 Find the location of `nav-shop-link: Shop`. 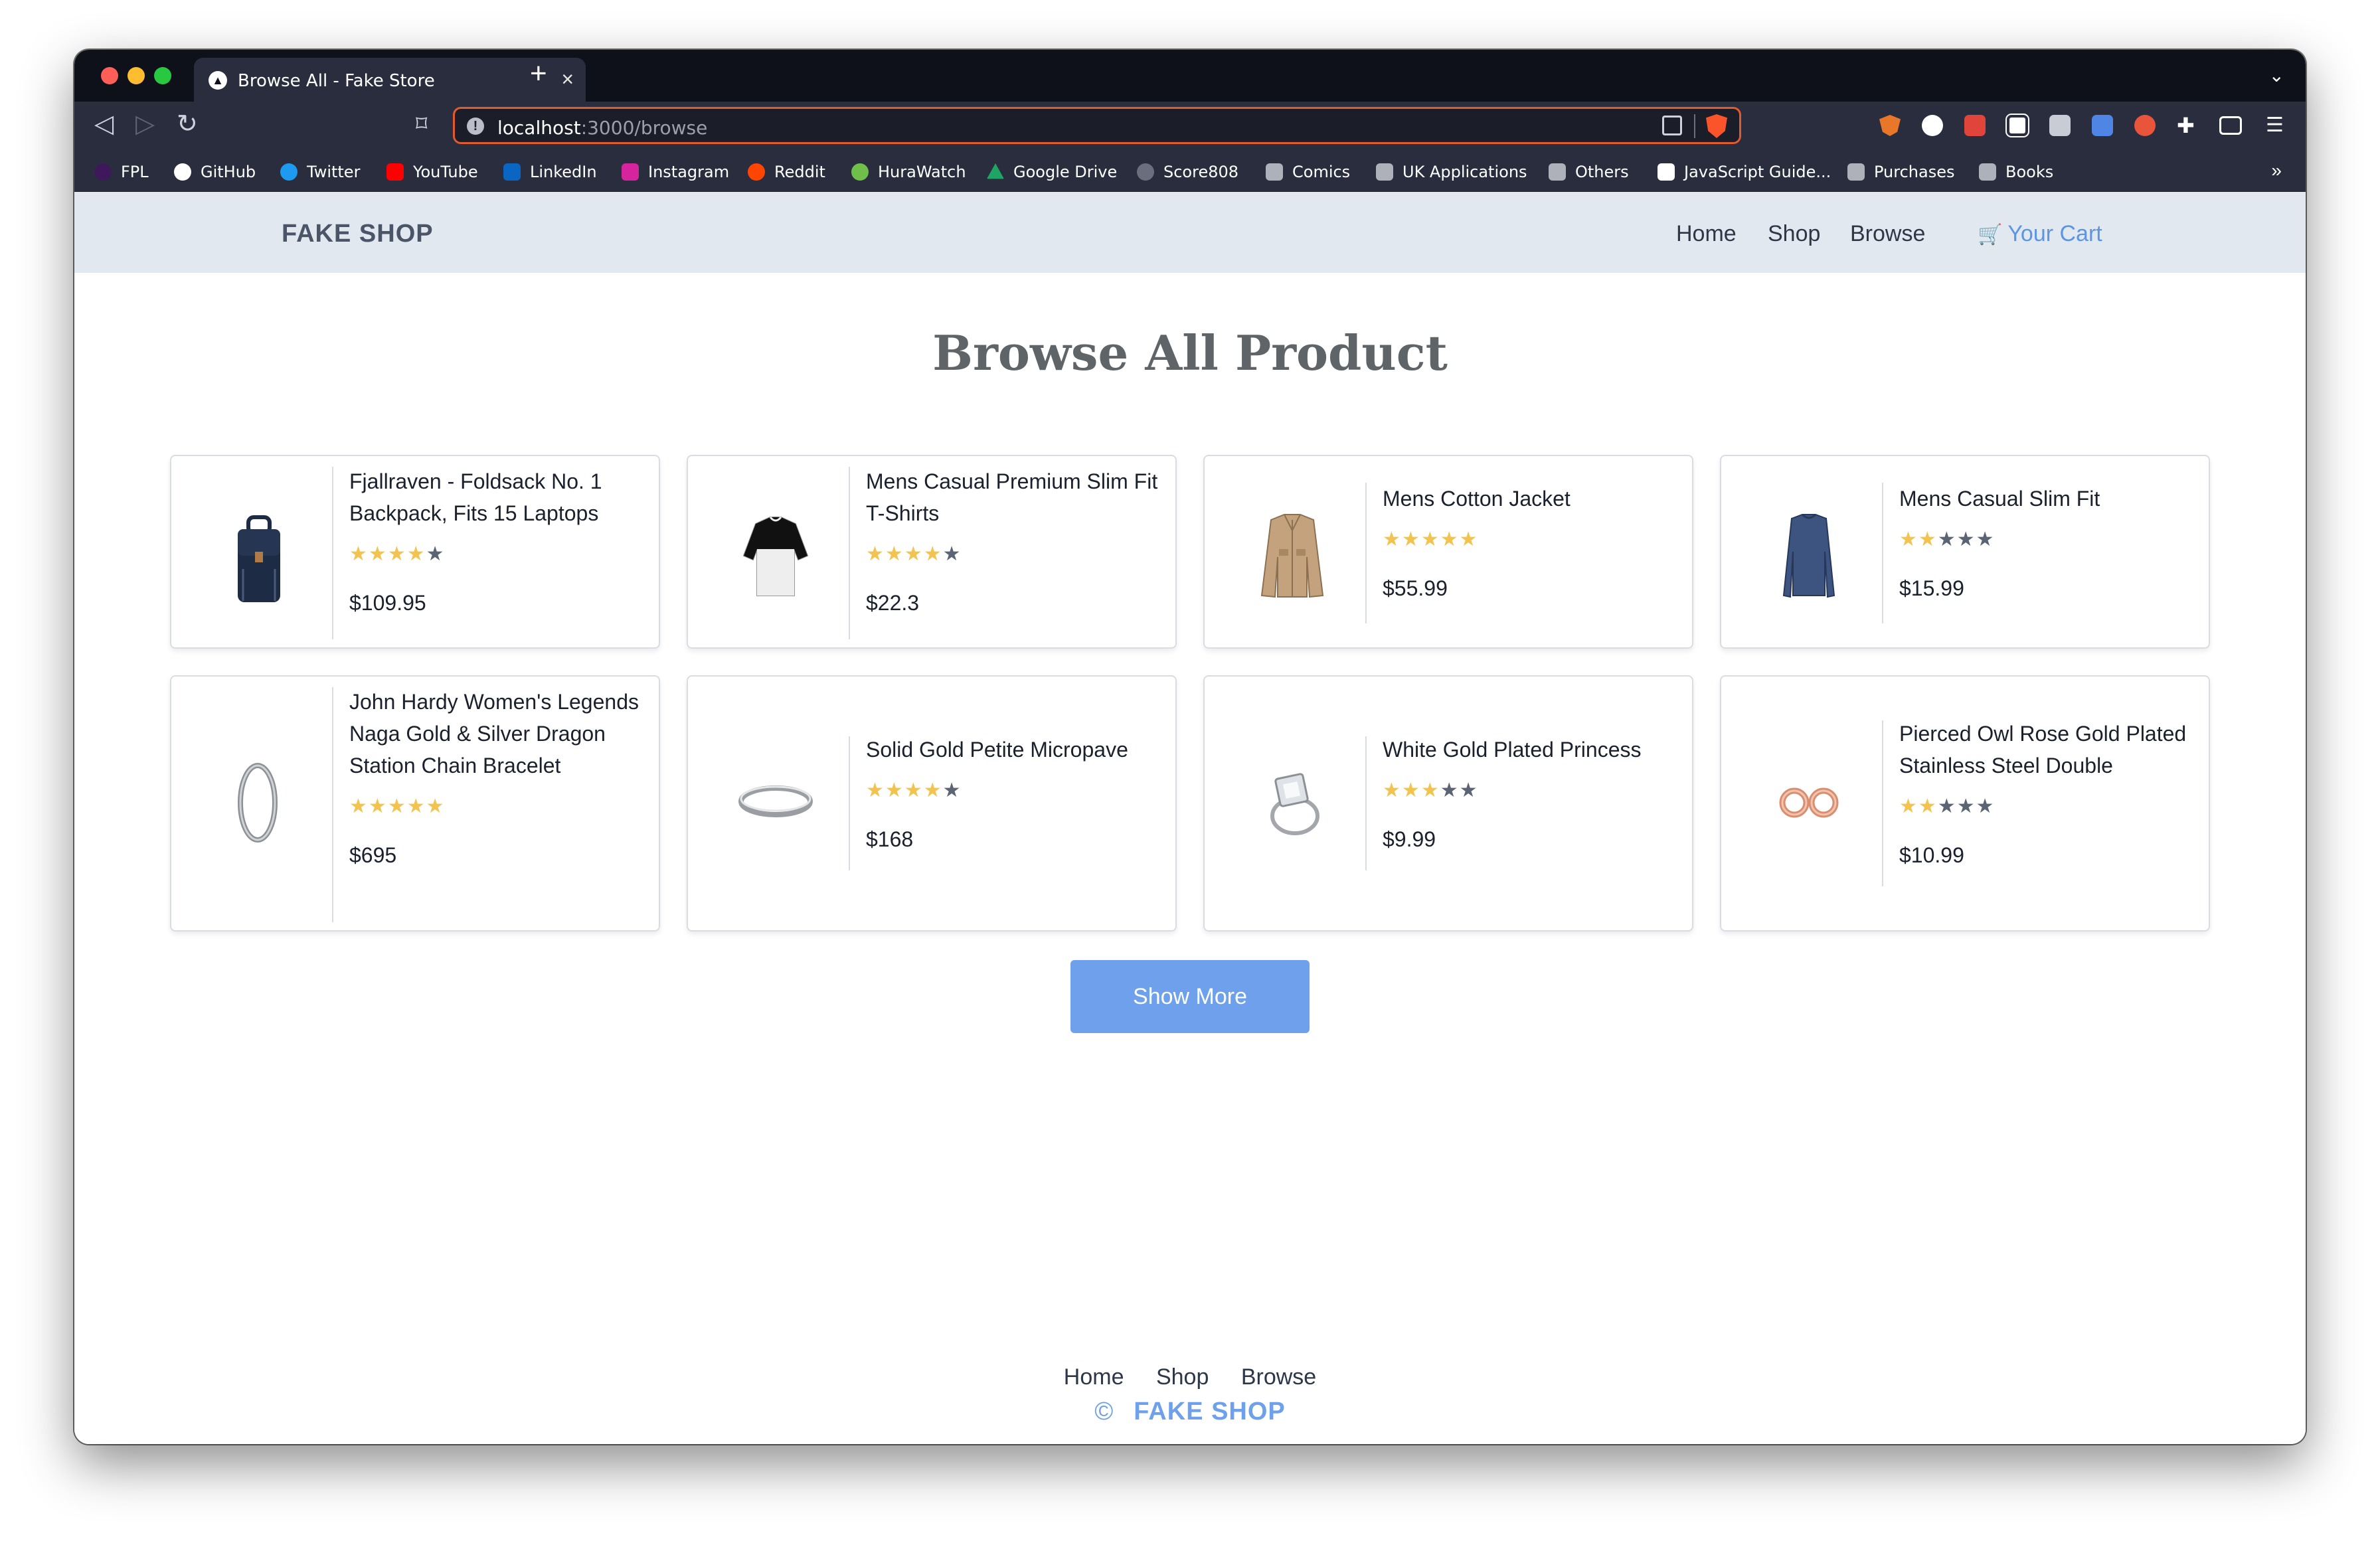

nav-shop-link: Shop is located at coordinates (1794, 234).